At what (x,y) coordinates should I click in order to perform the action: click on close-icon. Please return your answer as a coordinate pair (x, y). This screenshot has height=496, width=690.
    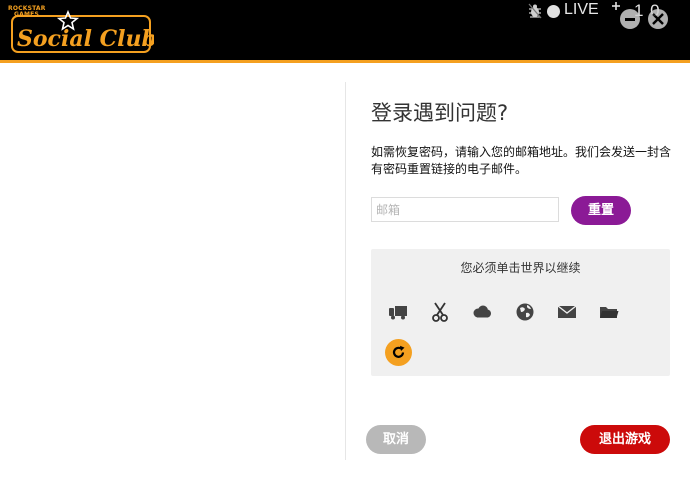
    Looking at the image, I should click on (658, 19).